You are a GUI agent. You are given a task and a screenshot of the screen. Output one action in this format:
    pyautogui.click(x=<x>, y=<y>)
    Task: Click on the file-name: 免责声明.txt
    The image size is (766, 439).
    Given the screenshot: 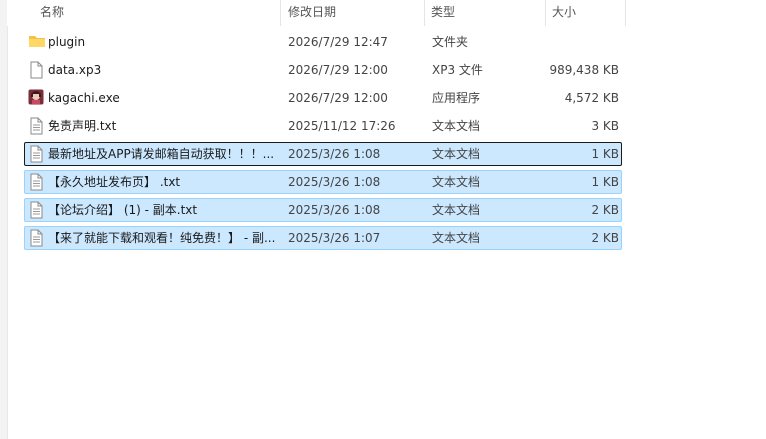 What is the action you would take?
    pyautogui.click(x=82, y=126)
    